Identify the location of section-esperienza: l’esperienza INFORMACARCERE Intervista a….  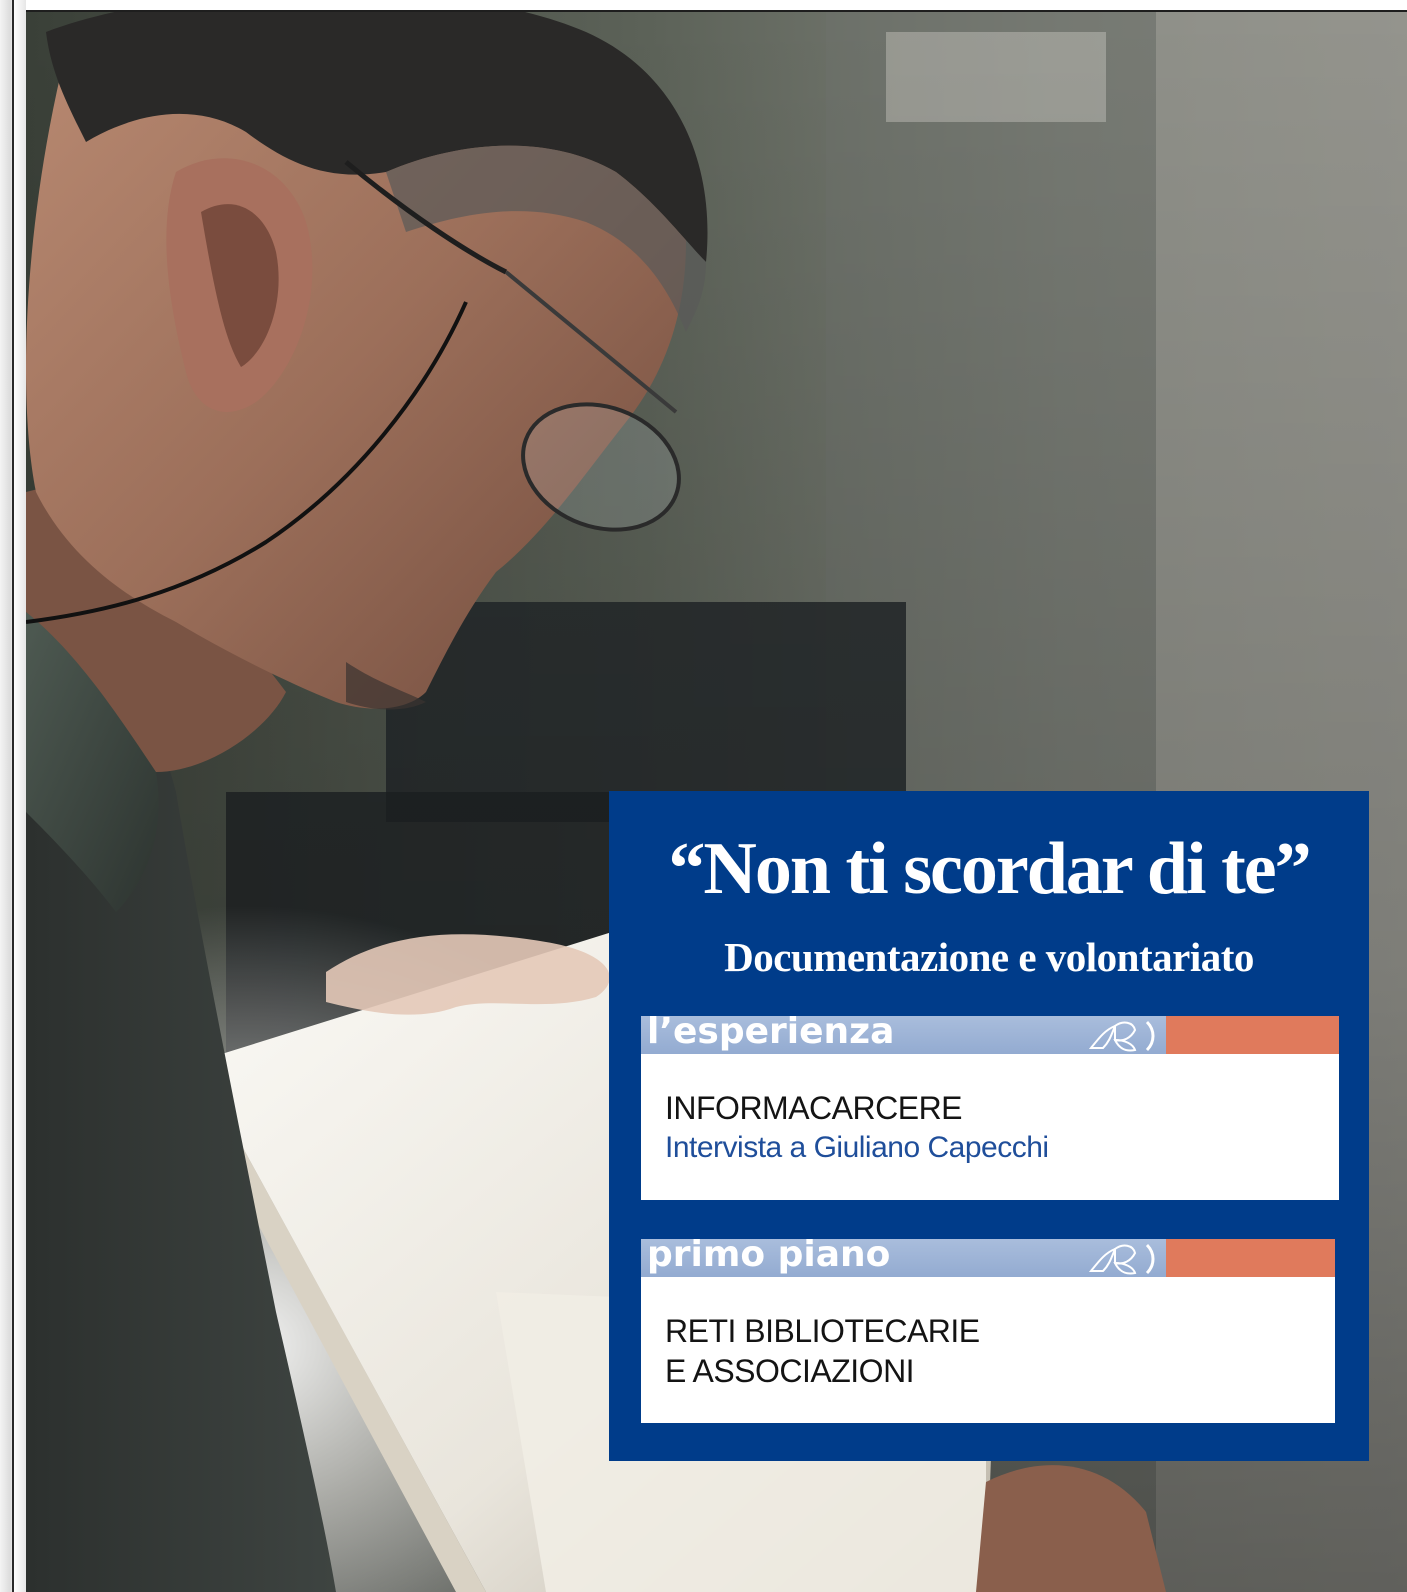
(990, 1105).